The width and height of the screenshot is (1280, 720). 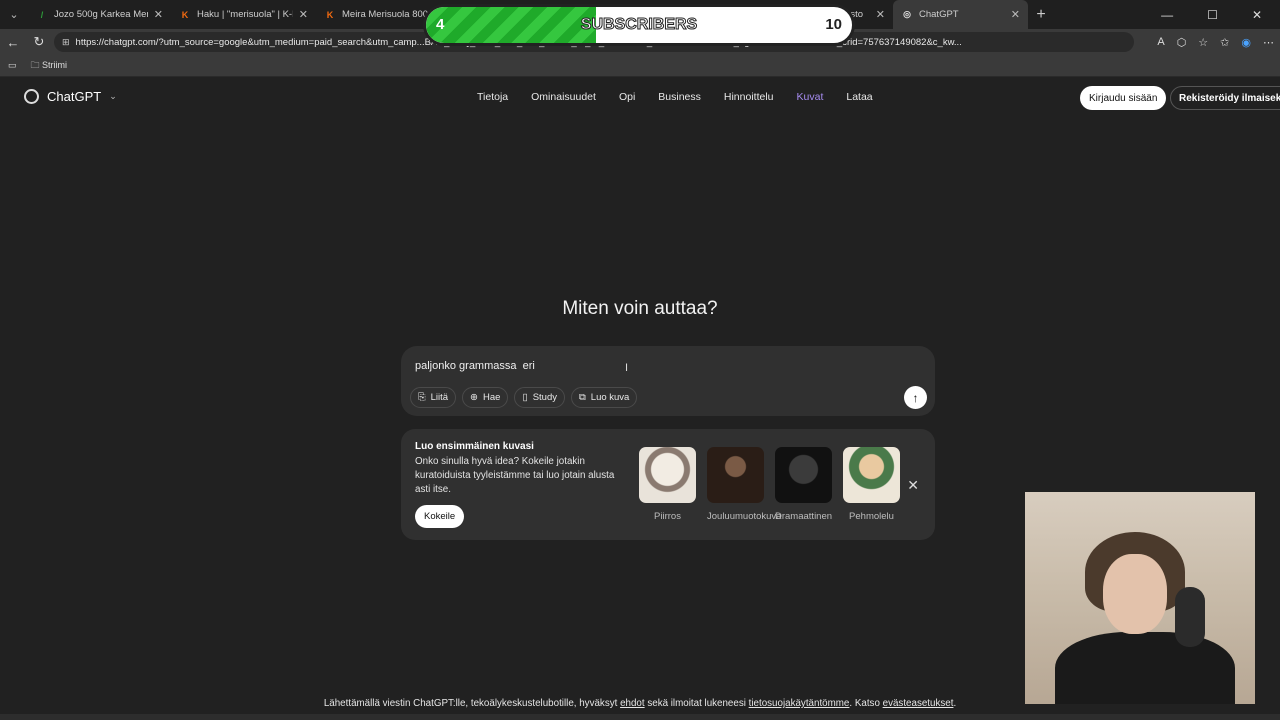 I want to click on back-icon: ←, so click(x=13, y=42).